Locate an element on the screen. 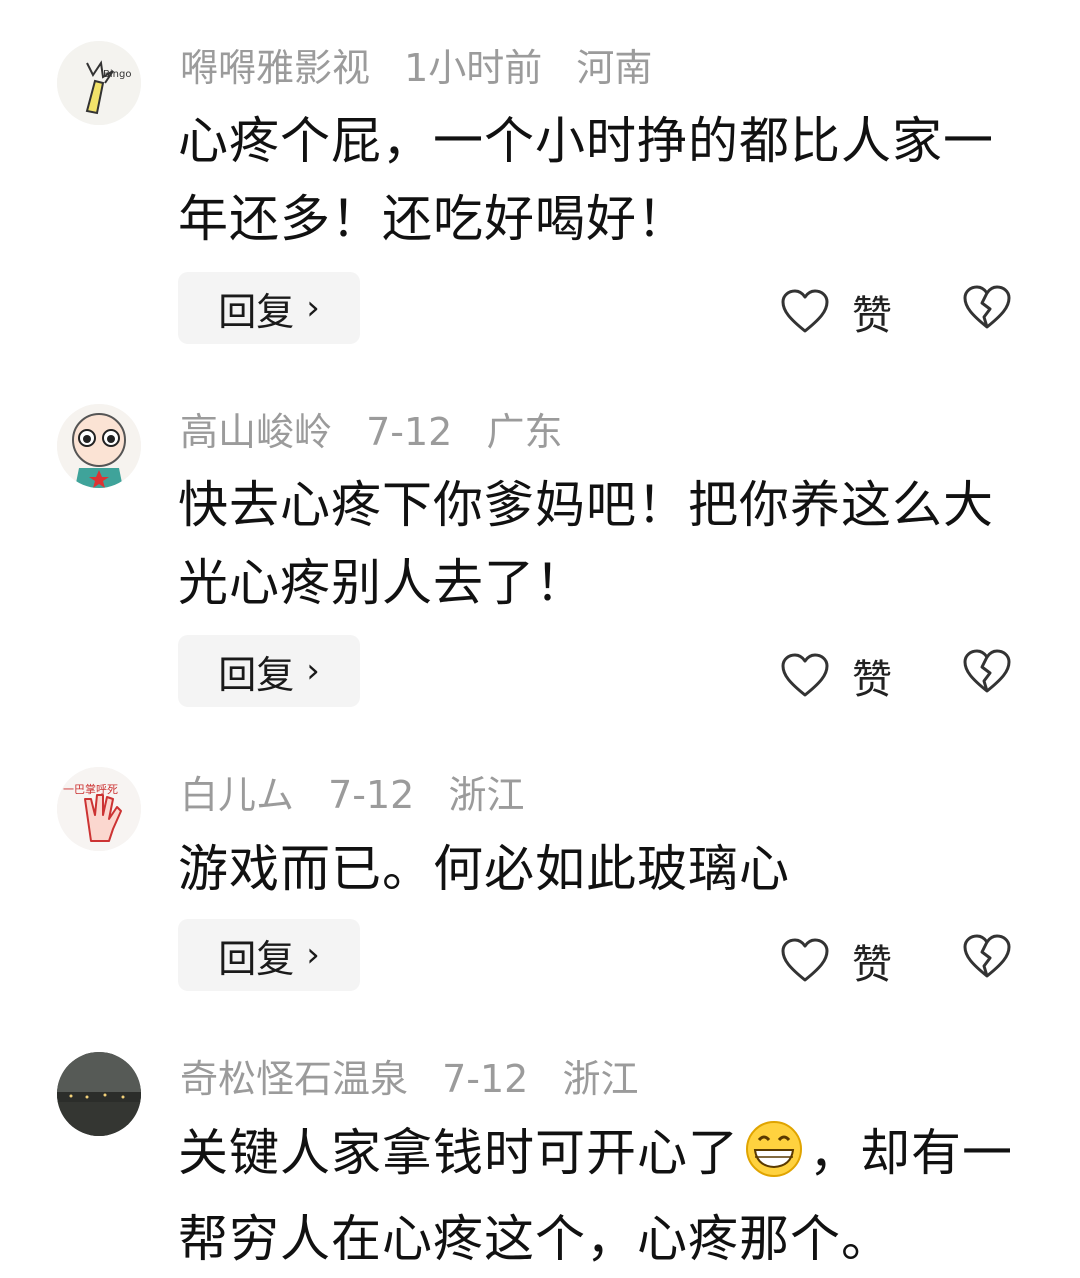  comment-text: 游戏而已。何必如此玻璃心 is located at coordinates (484, 869).